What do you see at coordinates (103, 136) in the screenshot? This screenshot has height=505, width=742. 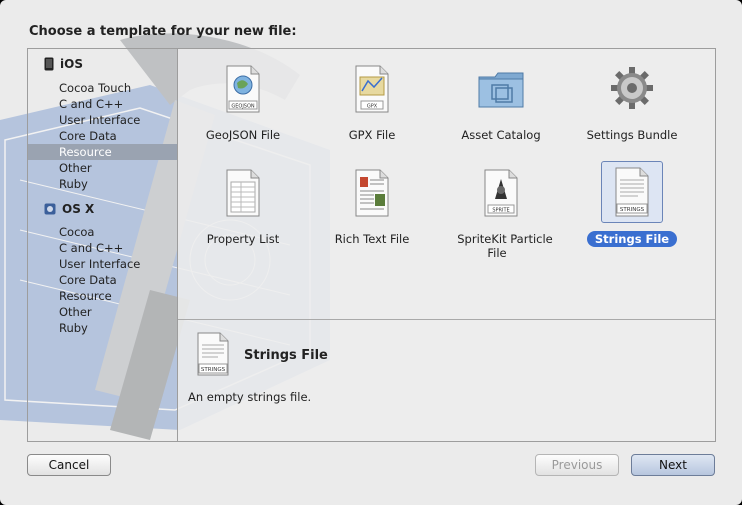 I see `sidebar-item-core-data-ios: Core Data` at bounding box center [103, 136].